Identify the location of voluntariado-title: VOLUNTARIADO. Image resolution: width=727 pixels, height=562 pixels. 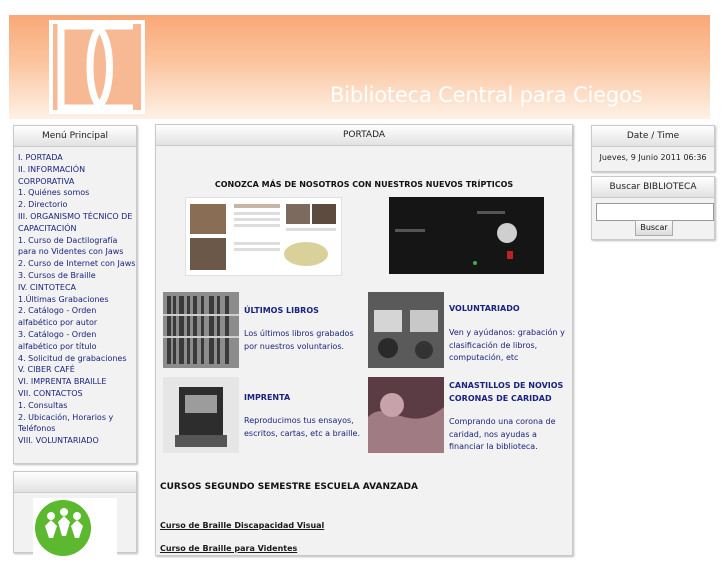
(509, 308).